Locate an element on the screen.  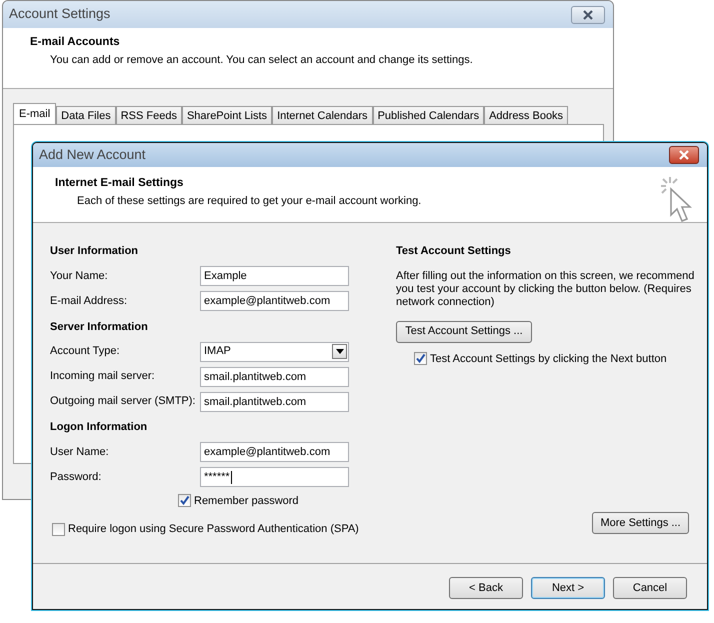
dialog-button: Cancel is located at coordinates (650, 588).